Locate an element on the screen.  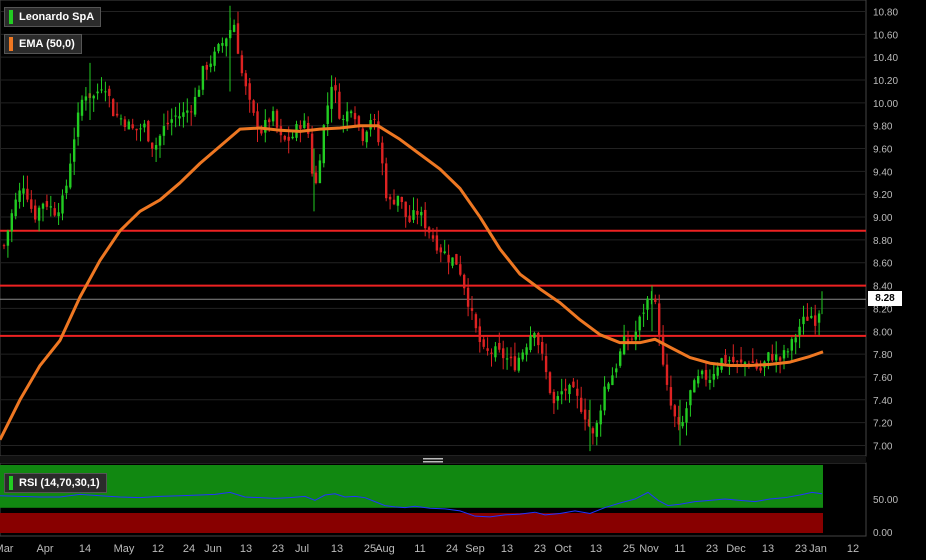
price-y-tick-label: 8.00 is located at coordinates (883, 332).